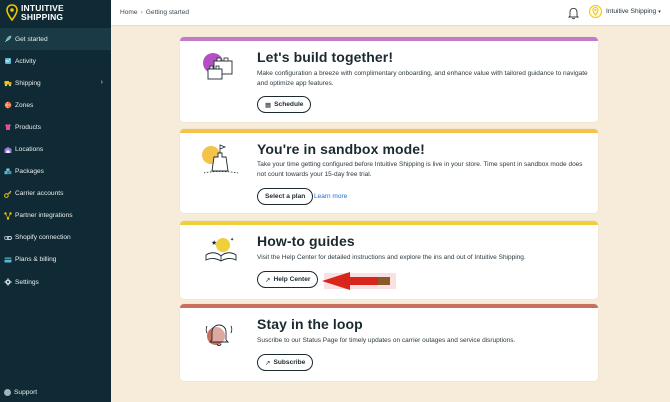 This screenshot has height=402, width=670. What do you see at coordinates (36, 260) in the screenshot?
I see `sidebar-item-label: Plans & billing` at bounding box center [36, 260].